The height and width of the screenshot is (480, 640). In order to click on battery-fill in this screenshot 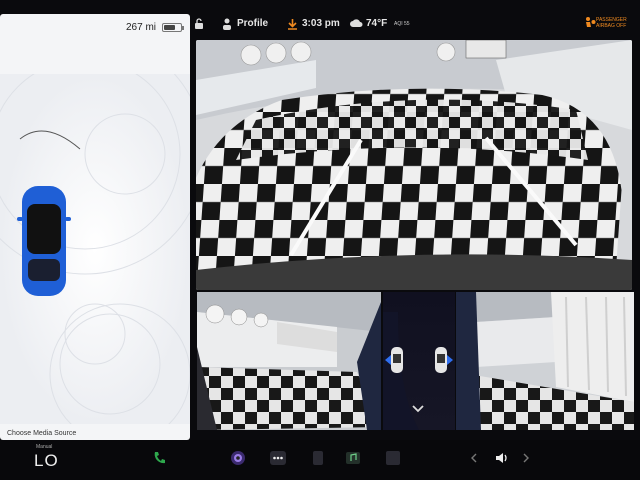, I will do `click(170, 27)`.